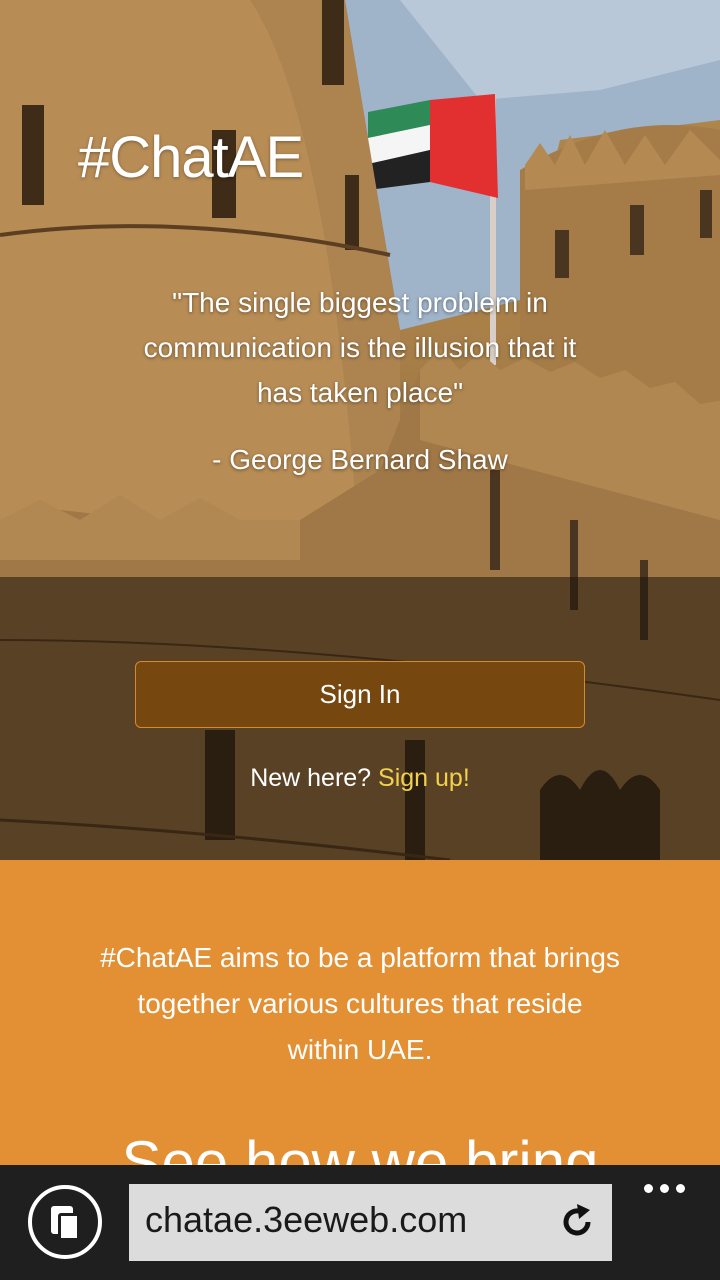 Image resolution: width=720 pixels, height=1280 pixels. Describe the element at coordinates (360, 1147) in the screenshot. I see `section-heading: See how we bring` at that location.